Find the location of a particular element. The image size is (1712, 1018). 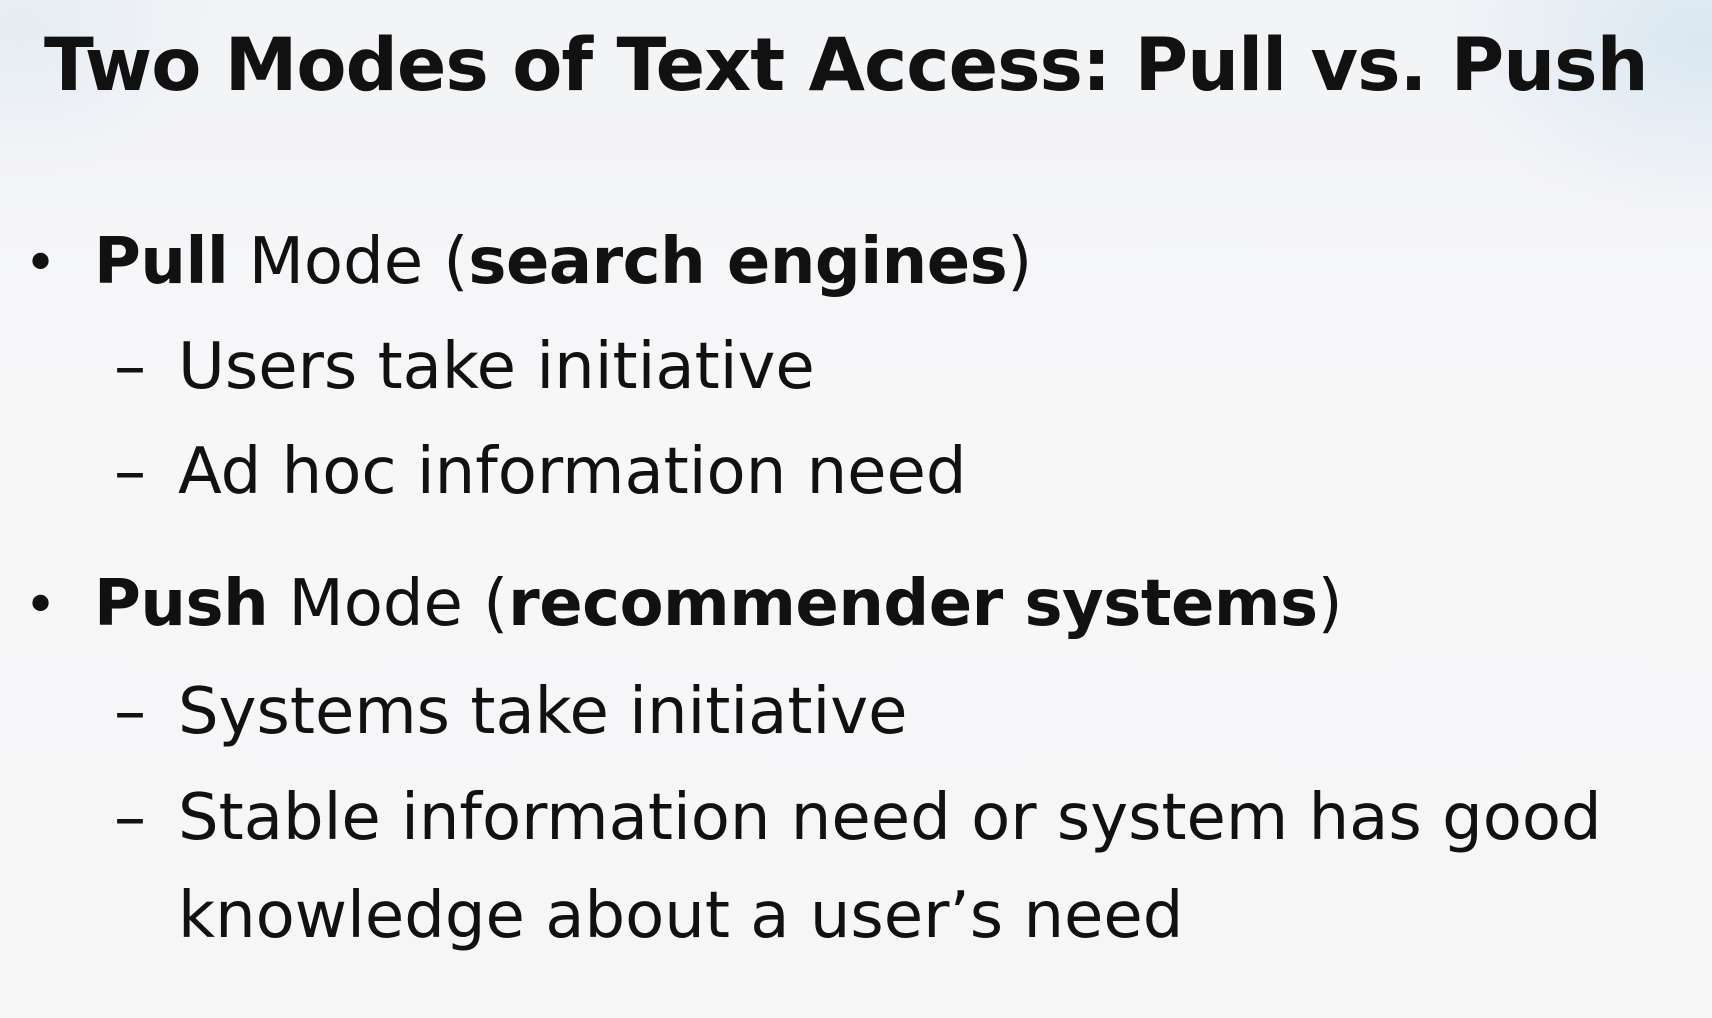

sub-bullet-ad-hoc-need: Ad hoc information need is located at coordinates (572, 472).